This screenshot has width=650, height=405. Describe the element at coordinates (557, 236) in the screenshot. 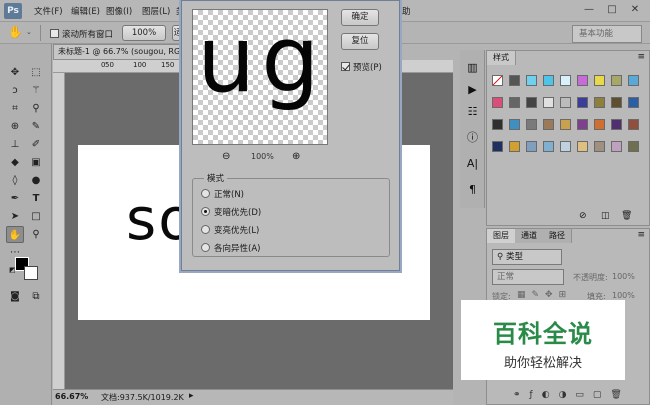

I see `tab-paths: 路径` at that location.